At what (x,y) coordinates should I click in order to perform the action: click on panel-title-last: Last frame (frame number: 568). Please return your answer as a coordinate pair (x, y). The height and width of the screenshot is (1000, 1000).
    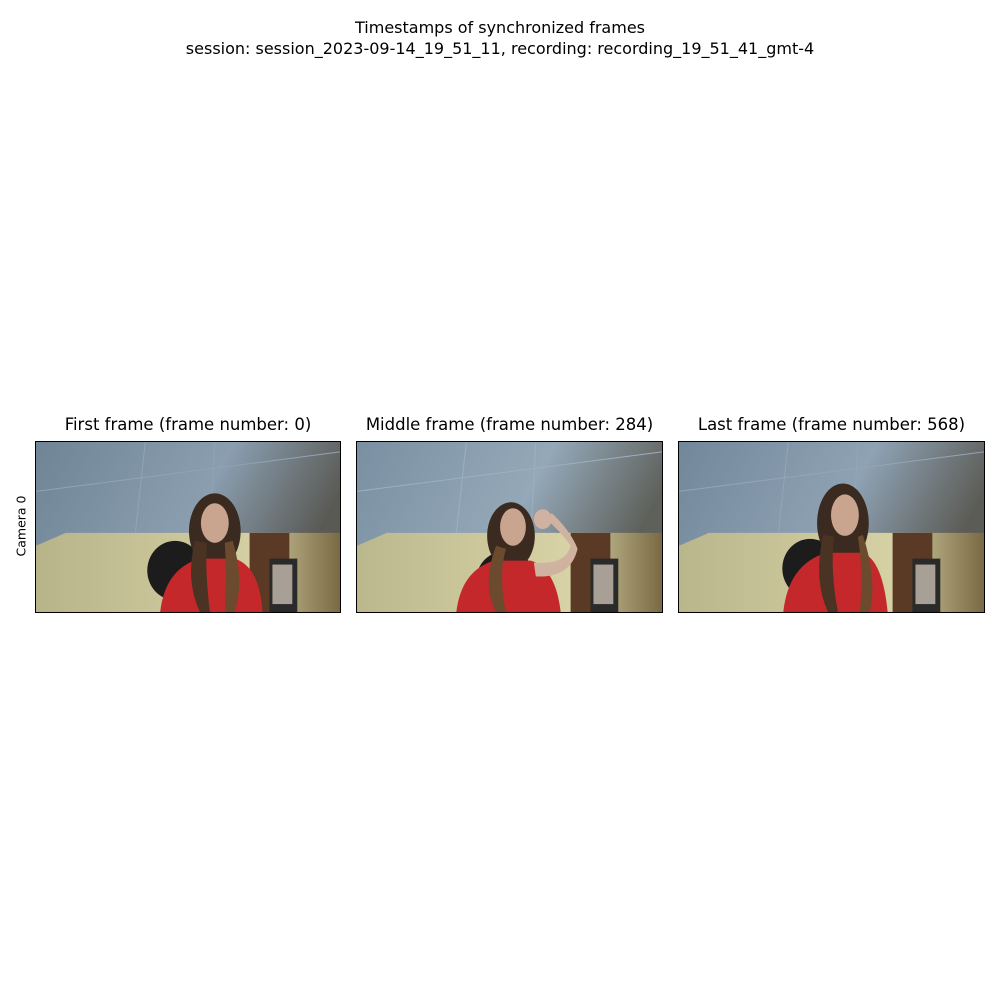
    Looking at the image, I should click on (831, 424).